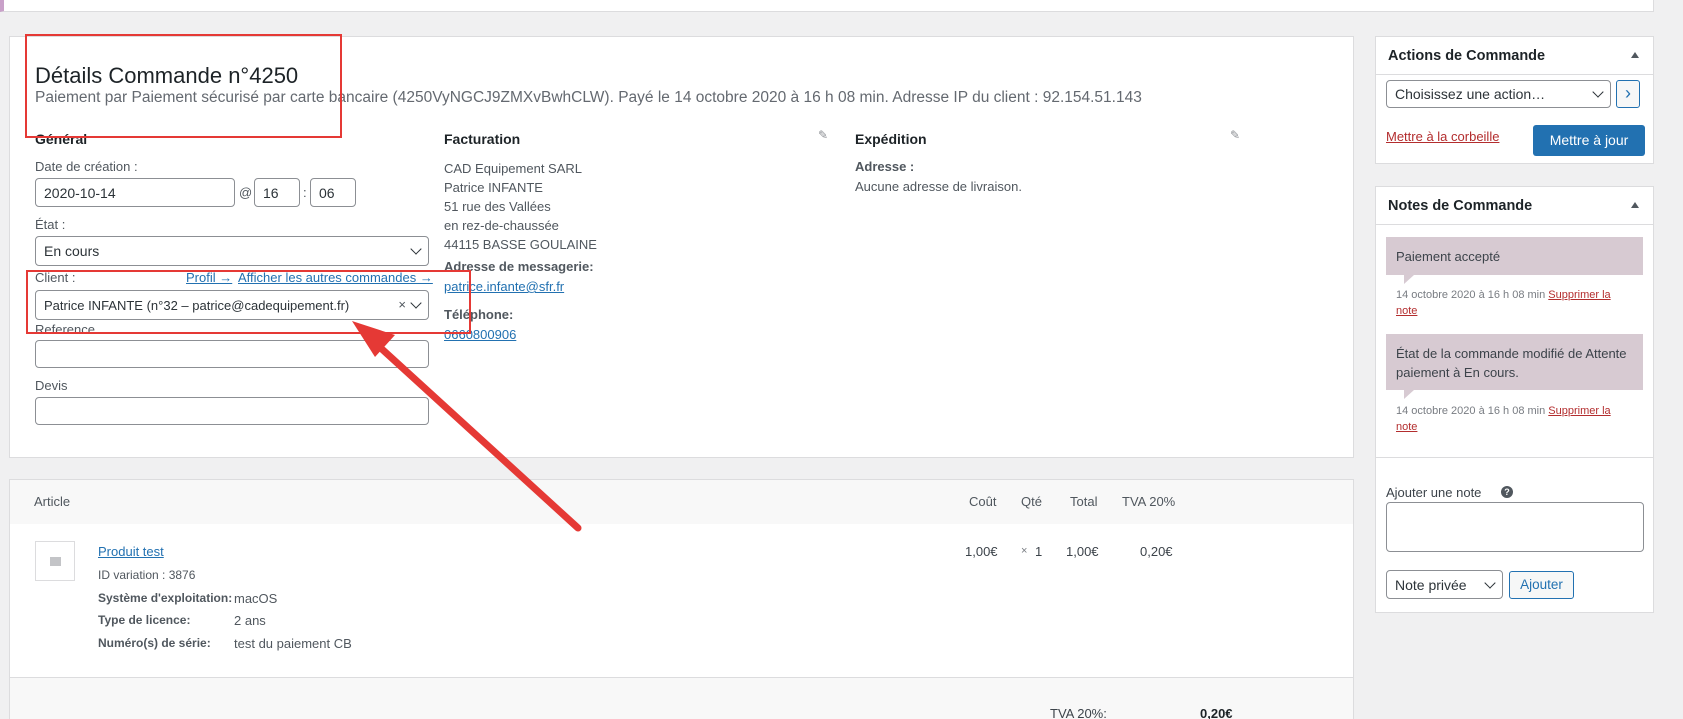 The image size is (1683, 719). I want to click on meta-key: Système d'exploitation:, so click(165, 598).